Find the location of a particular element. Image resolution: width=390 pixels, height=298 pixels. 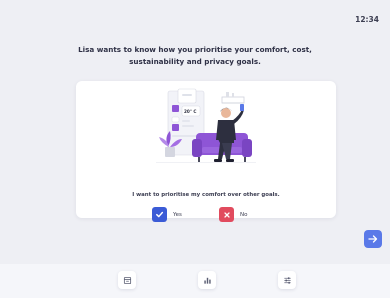

next-button is located at coordinates (373, 239).